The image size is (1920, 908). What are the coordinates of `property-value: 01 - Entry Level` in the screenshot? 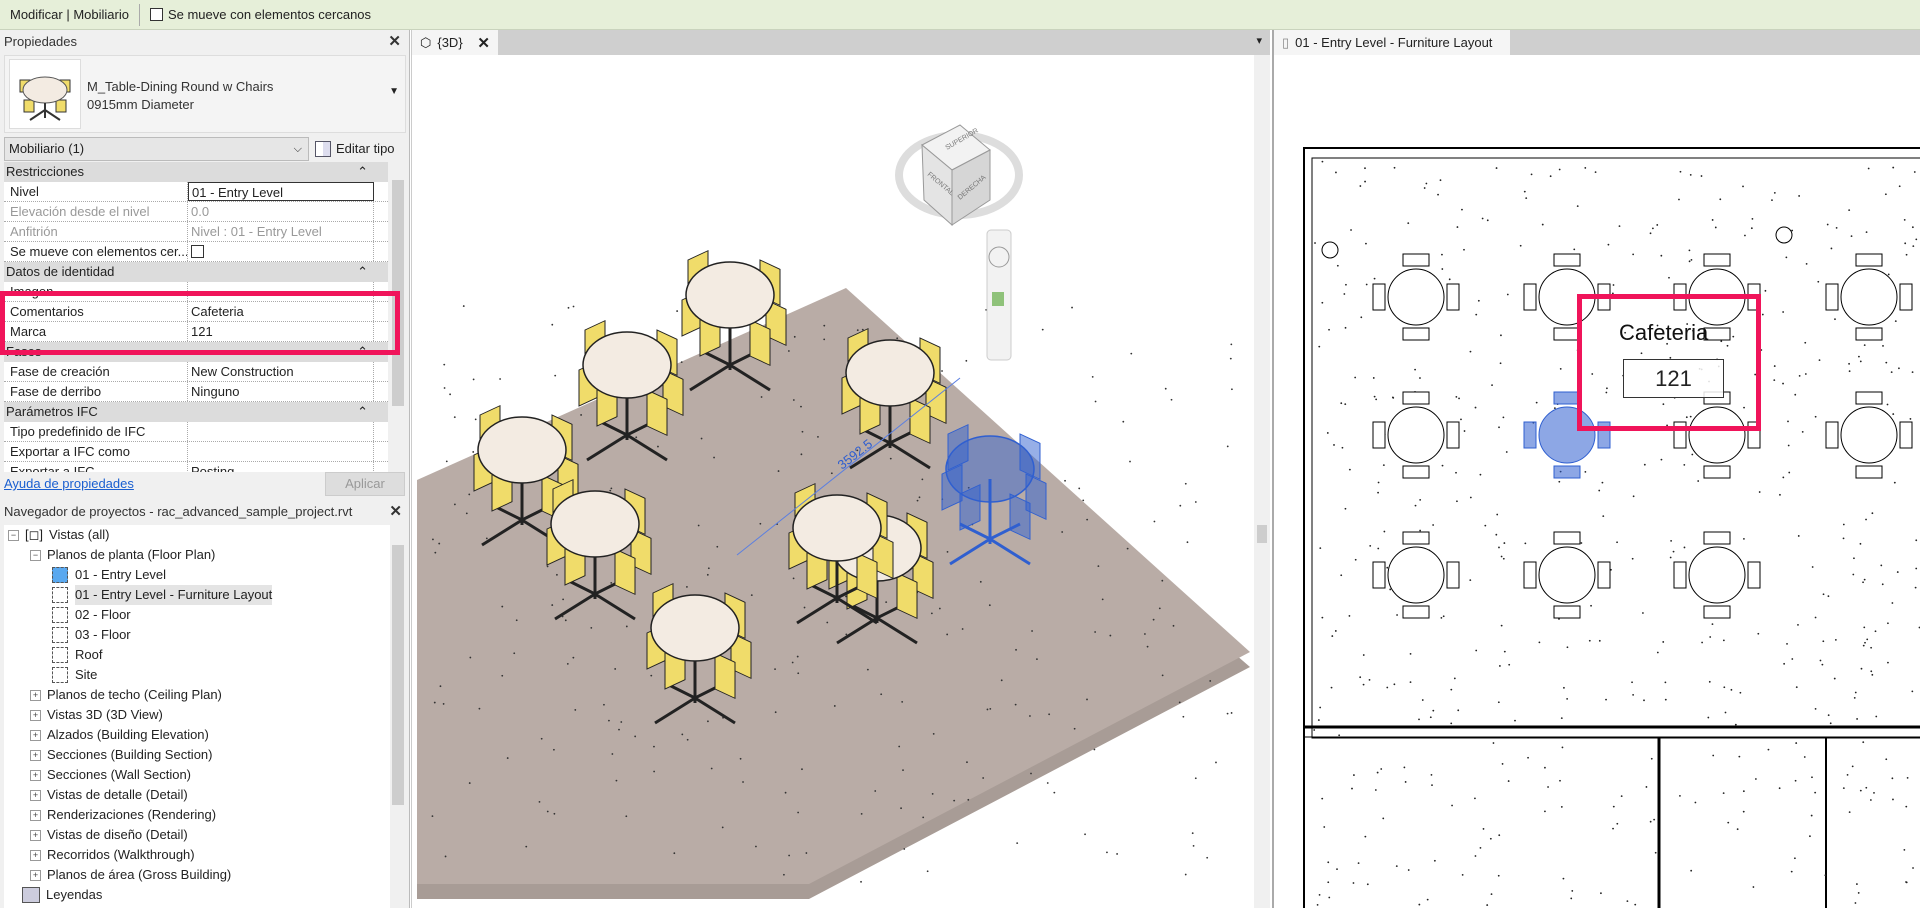 It's located at (281, 191).